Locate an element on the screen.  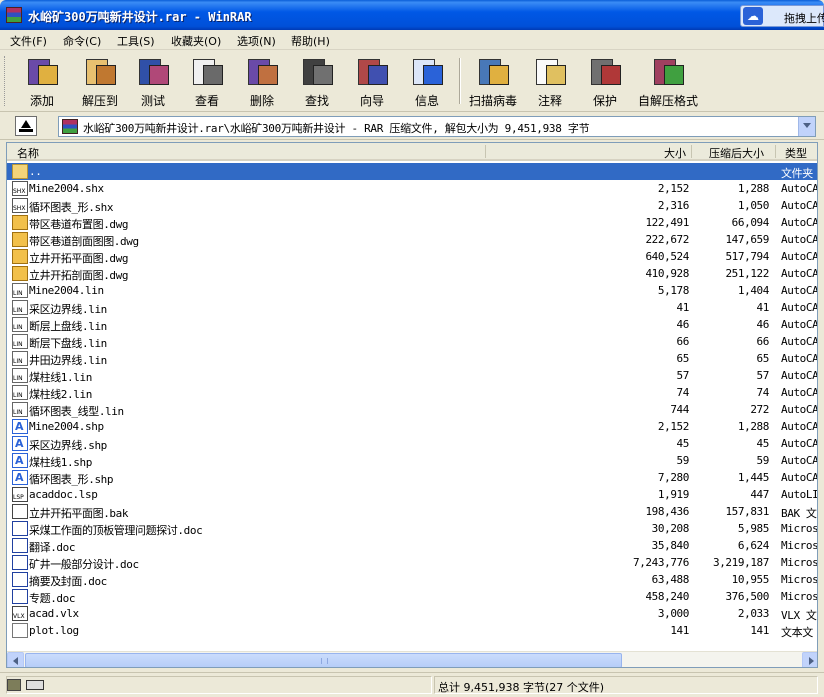
file-size: 198,436 is located at coordinates (667, 511).